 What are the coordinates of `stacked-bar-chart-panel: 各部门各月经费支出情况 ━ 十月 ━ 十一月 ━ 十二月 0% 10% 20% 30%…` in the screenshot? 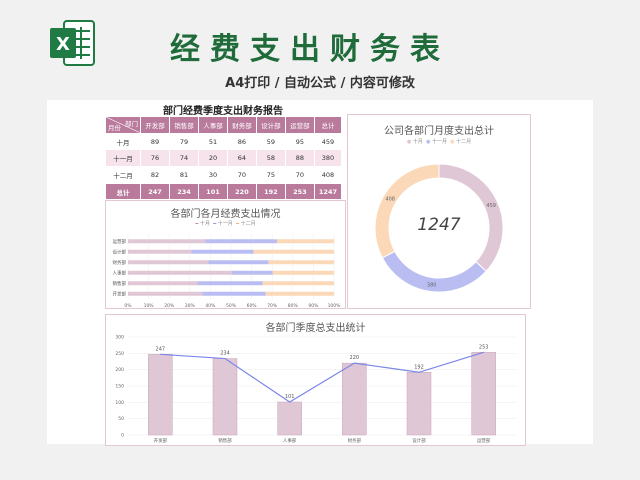 It's located at (225, 254).